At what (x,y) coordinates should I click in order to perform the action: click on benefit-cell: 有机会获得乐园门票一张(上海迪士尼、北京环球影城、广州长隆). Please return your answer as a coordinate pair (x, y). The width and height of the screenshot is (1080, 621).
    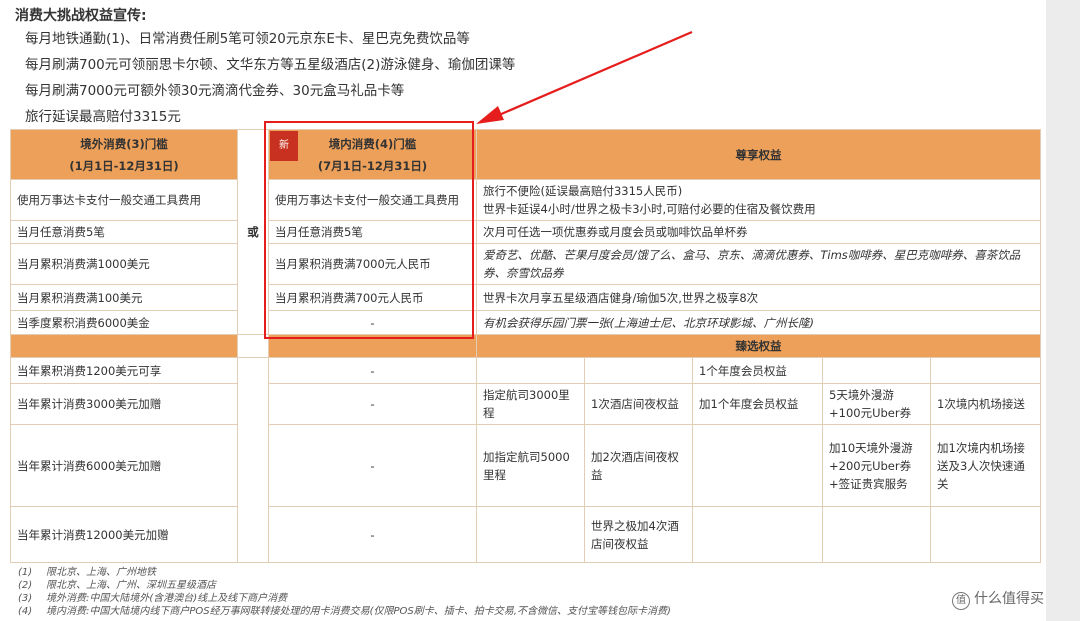
    Looking at the image, I should click on (758, 322).